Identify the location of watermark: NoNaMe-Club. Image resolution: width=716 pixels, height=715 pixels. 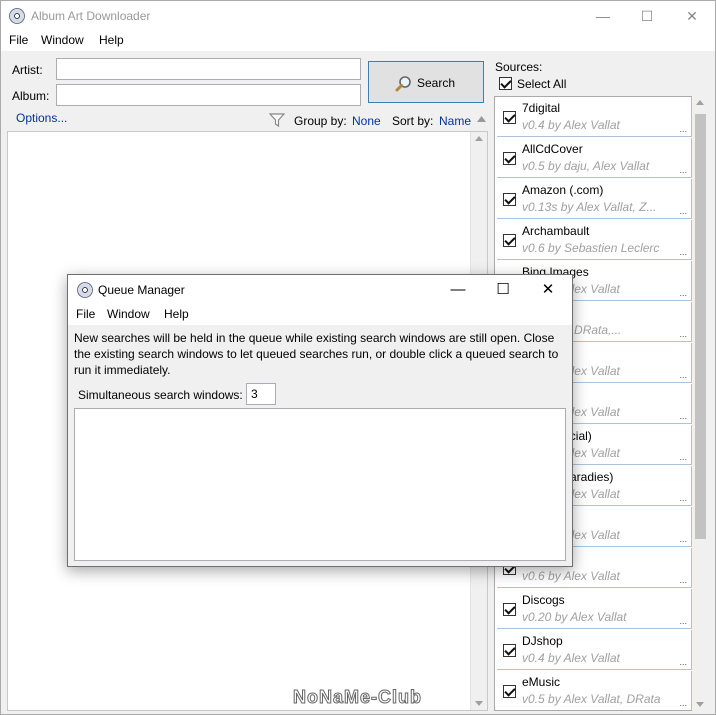
(357, 697).